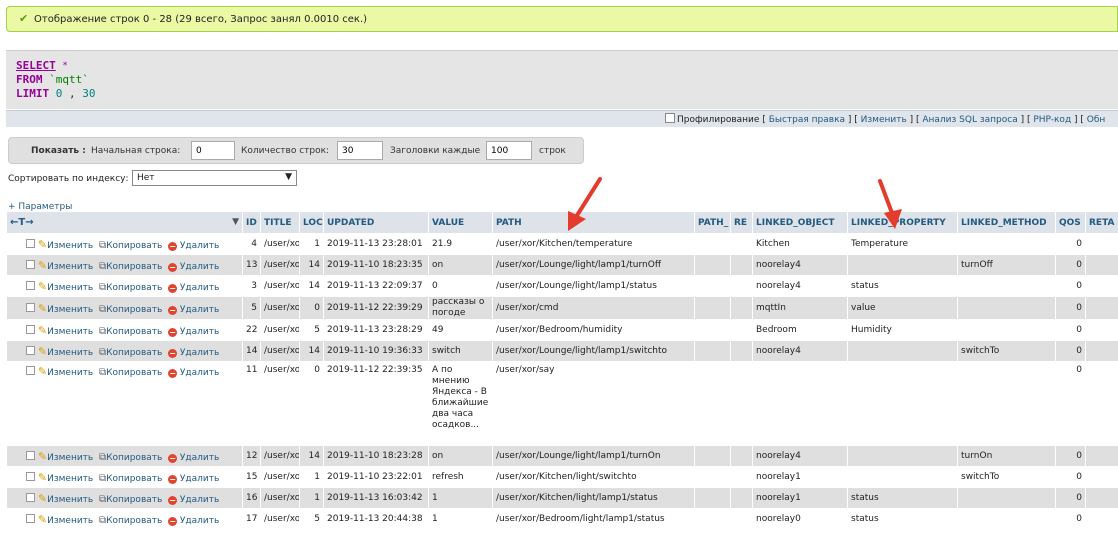 The width and height of the screenshot is (1118, 534). Describe the element at coordinates (376, 286) in the screenshot. I see `cell-updated: 2019-11-13 22:09:37` at that location.